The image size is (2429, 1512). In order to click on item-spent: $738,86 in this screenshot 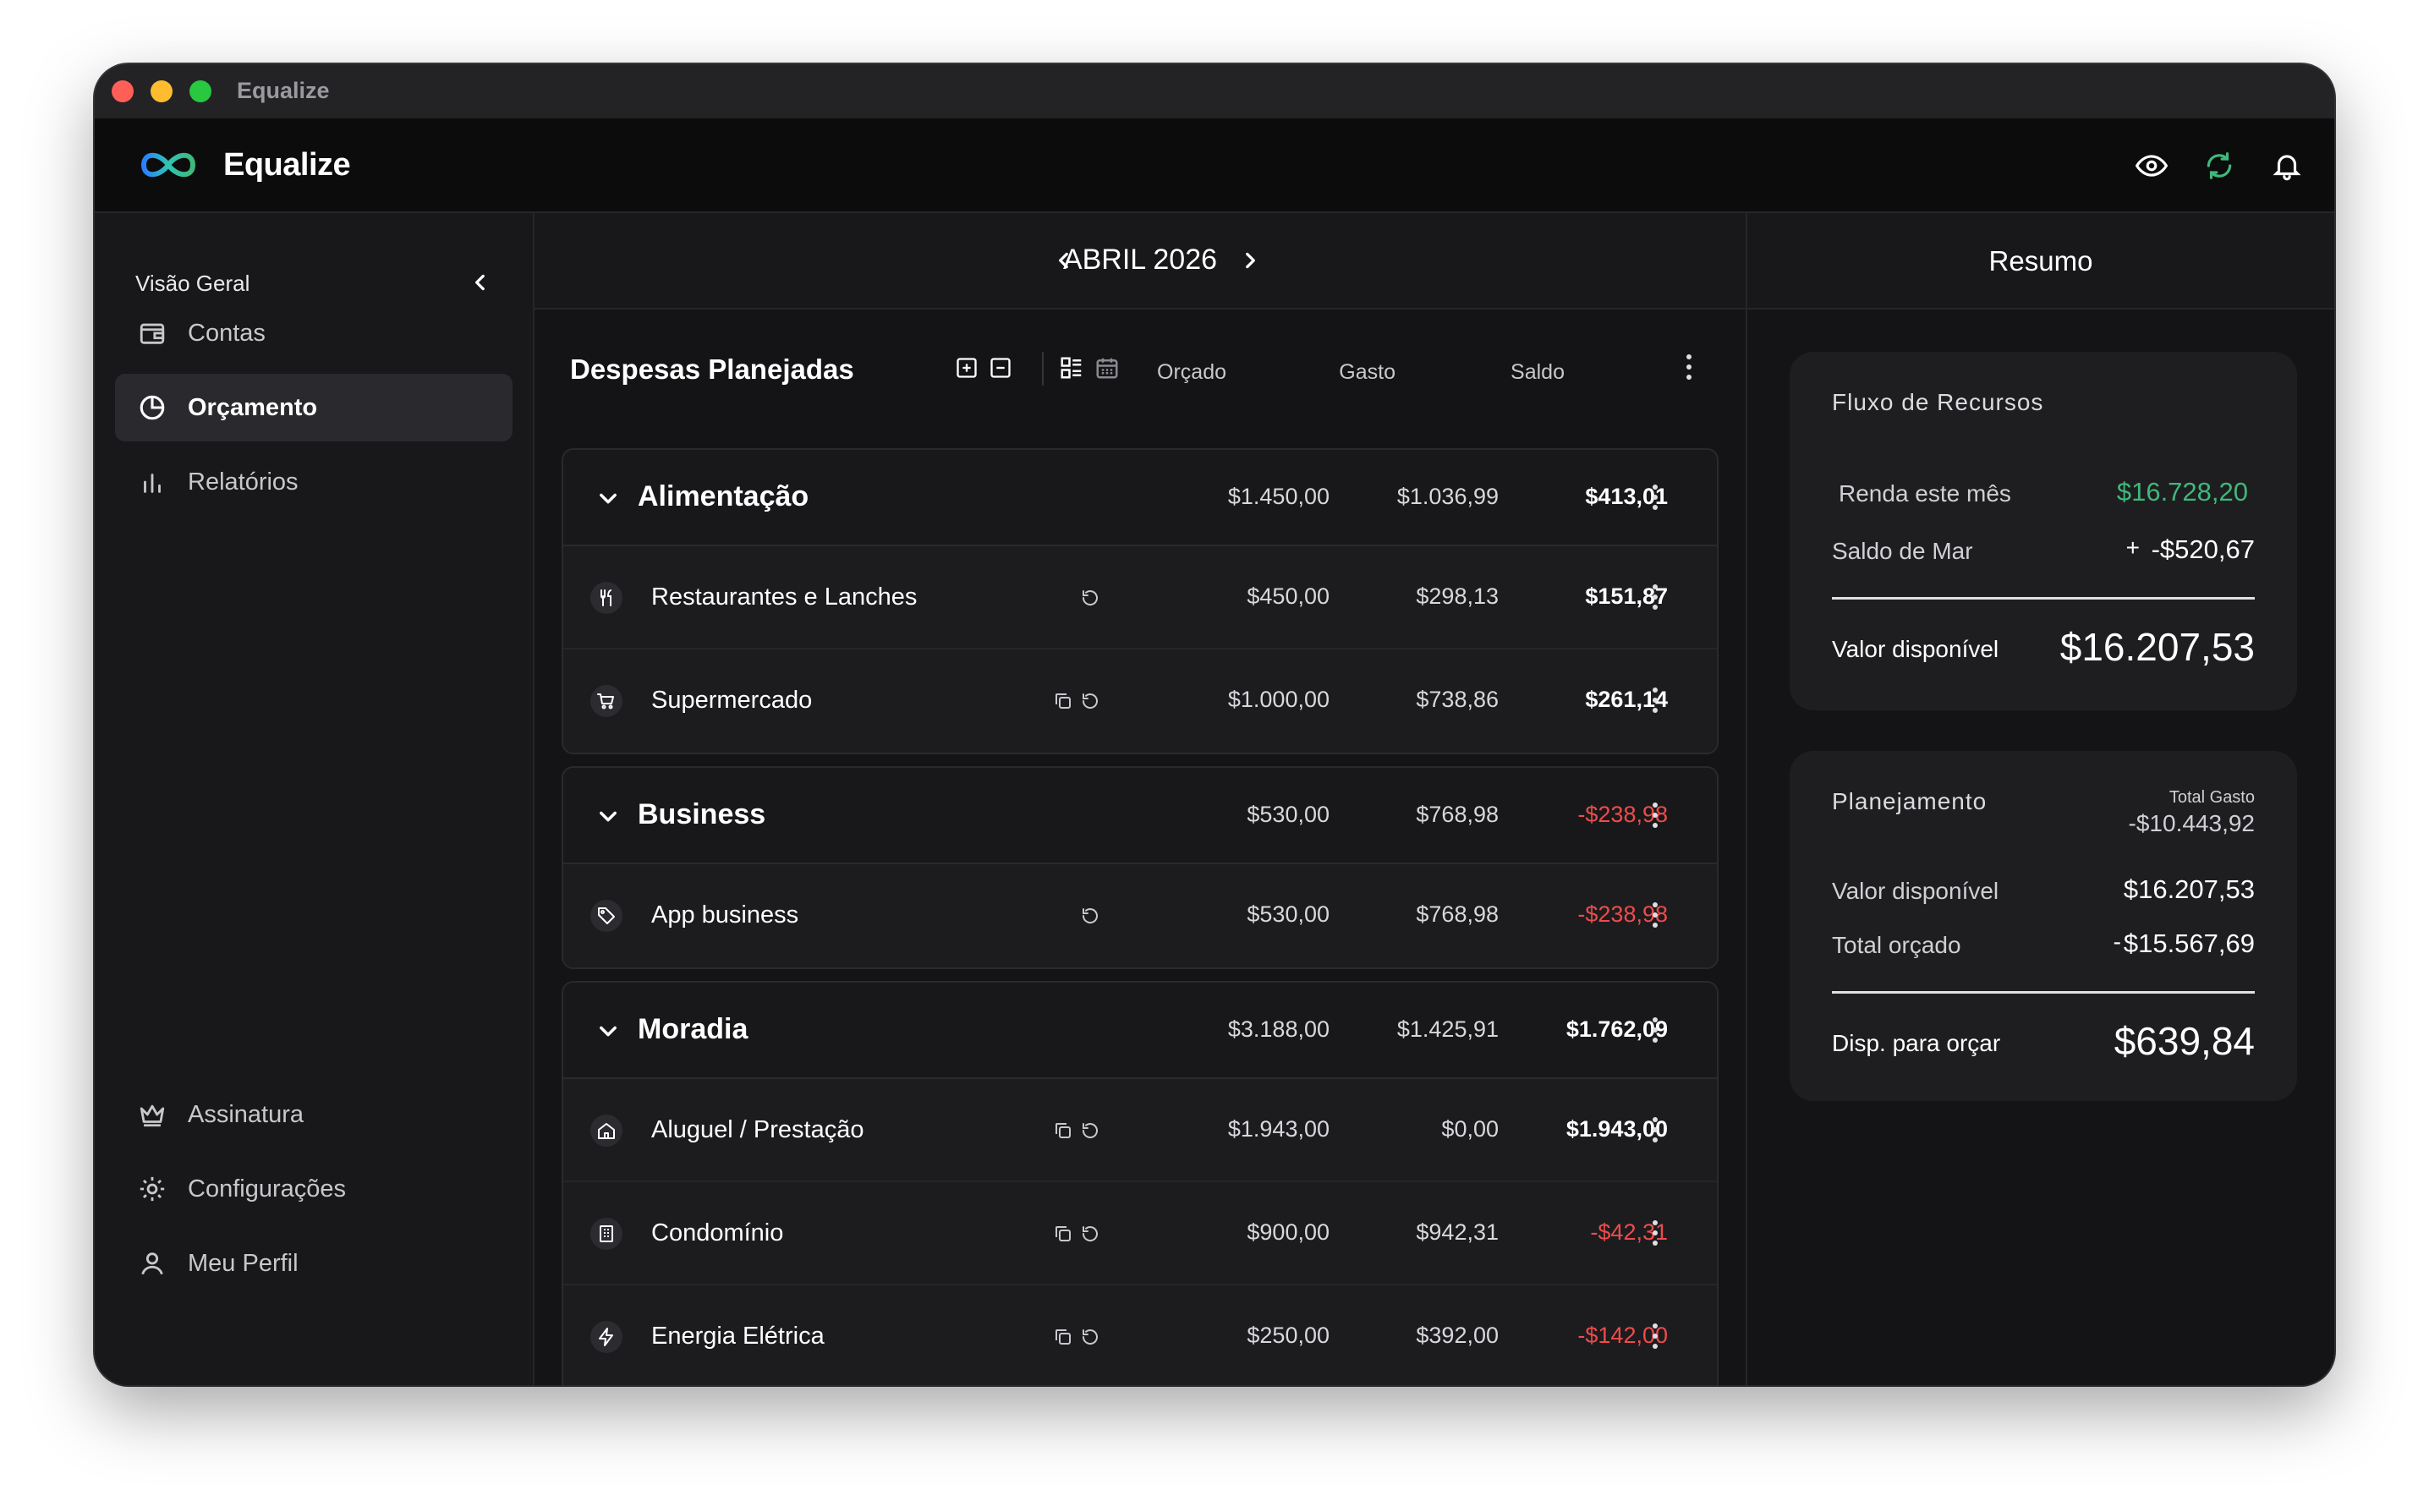, I will do `click(1458, 699)`.